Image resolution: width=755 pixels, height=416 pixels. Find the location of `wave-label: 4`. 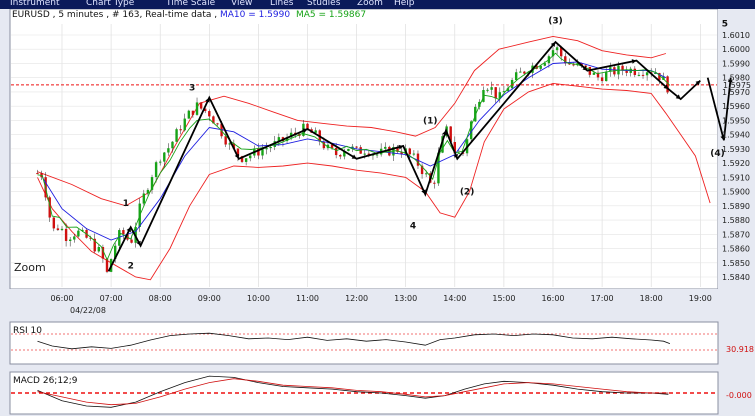

wave-label: 4 is located at coordinates (413, 227).